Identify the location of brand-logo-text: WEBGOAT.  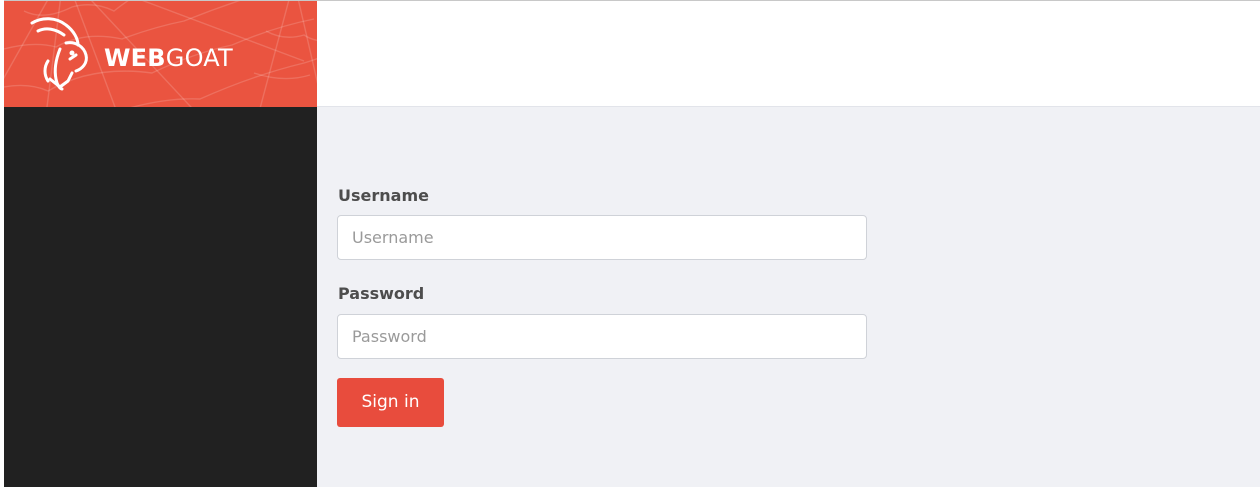
(168, 58).